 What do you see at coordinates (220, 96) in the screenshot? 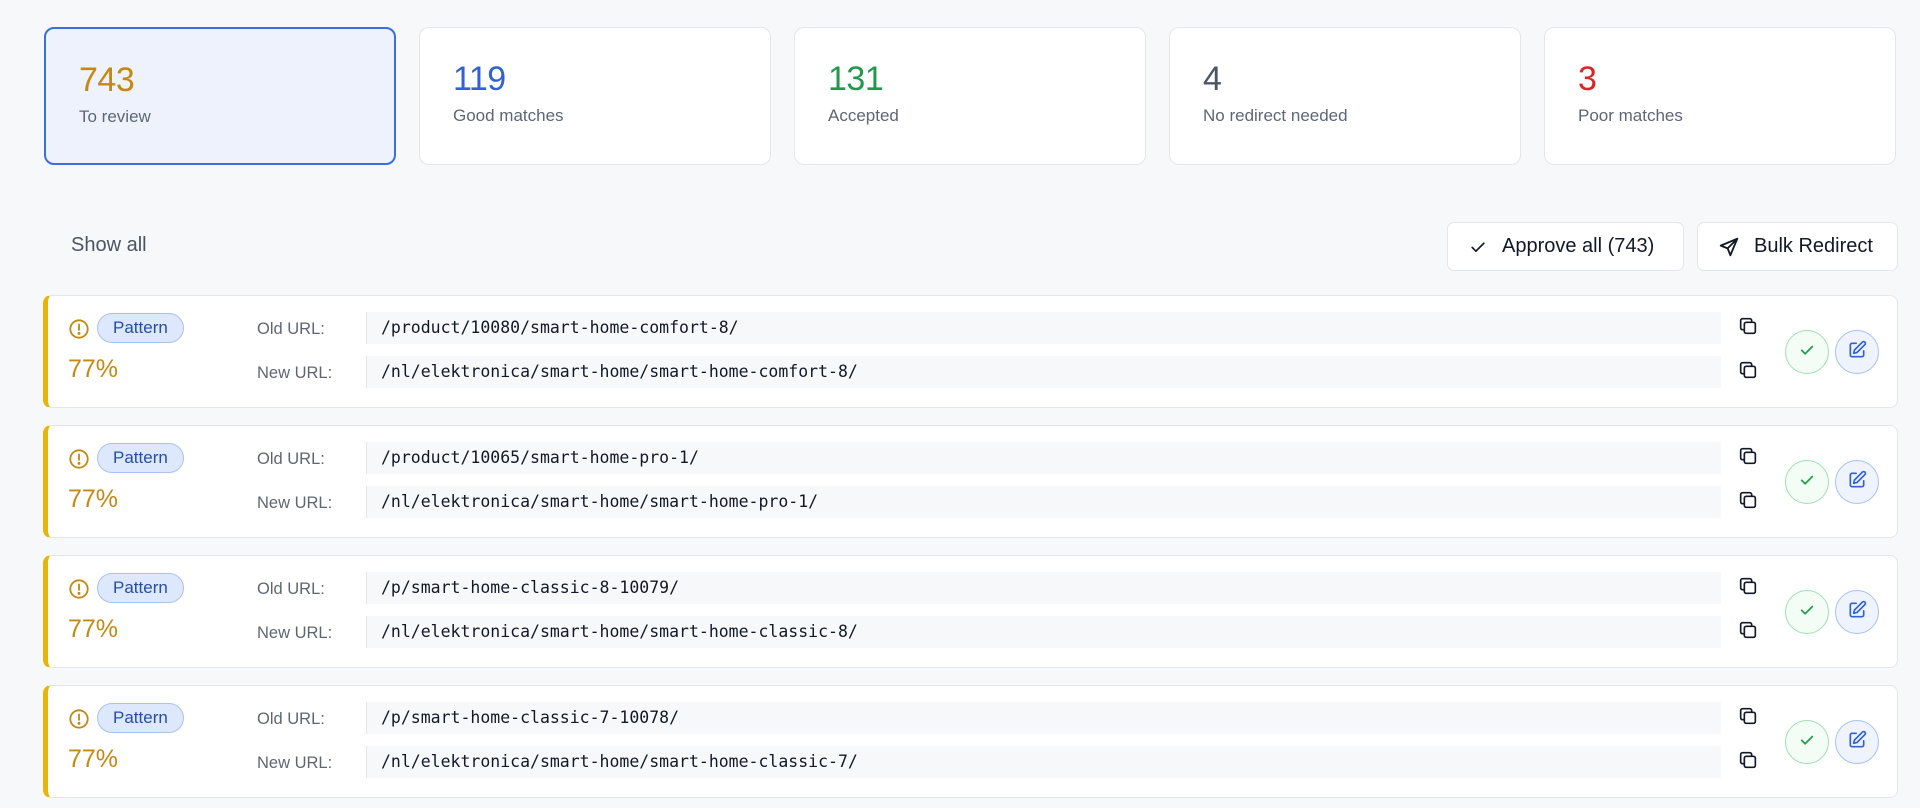
I see `stat-card-to-review: 743 To review` at bounding box center [220, 96].